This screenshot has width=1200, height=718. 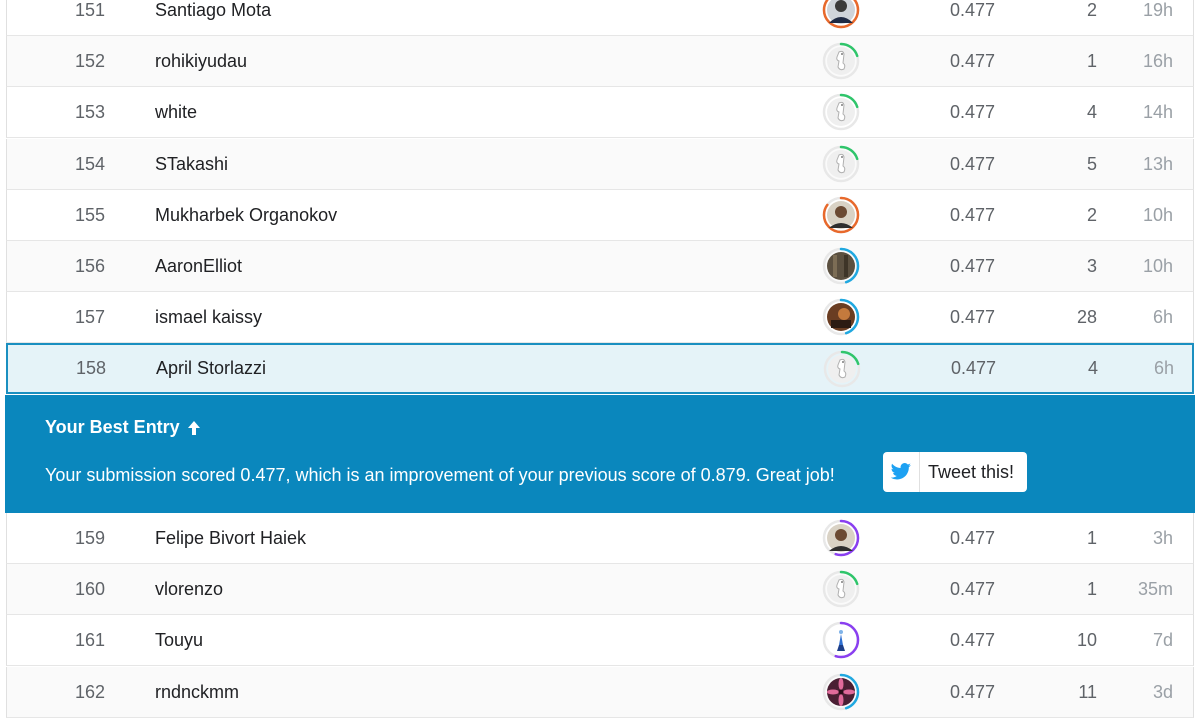 I want to click on leaderboard-row: 152 rohikiyudau 0.477 1 16h, so click(x=600, y=61).